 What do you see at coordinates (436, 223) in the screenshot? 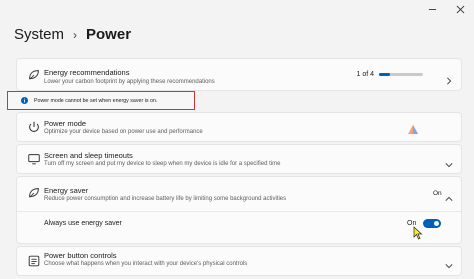
I see `toggle-knob` at bounding box center [436, 223].